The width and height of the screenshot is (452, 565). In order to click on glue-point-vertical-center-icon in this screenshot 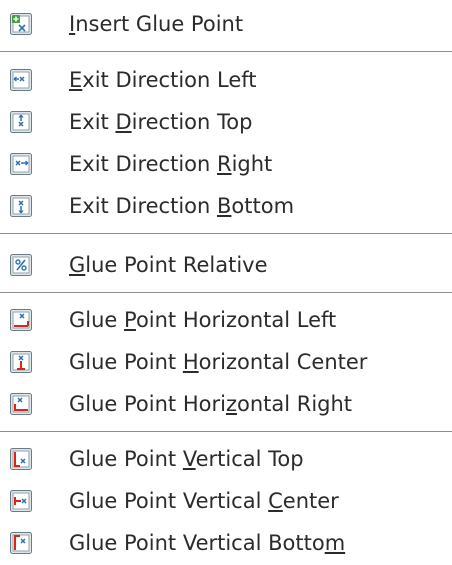, I will do `click(21, 501)`.